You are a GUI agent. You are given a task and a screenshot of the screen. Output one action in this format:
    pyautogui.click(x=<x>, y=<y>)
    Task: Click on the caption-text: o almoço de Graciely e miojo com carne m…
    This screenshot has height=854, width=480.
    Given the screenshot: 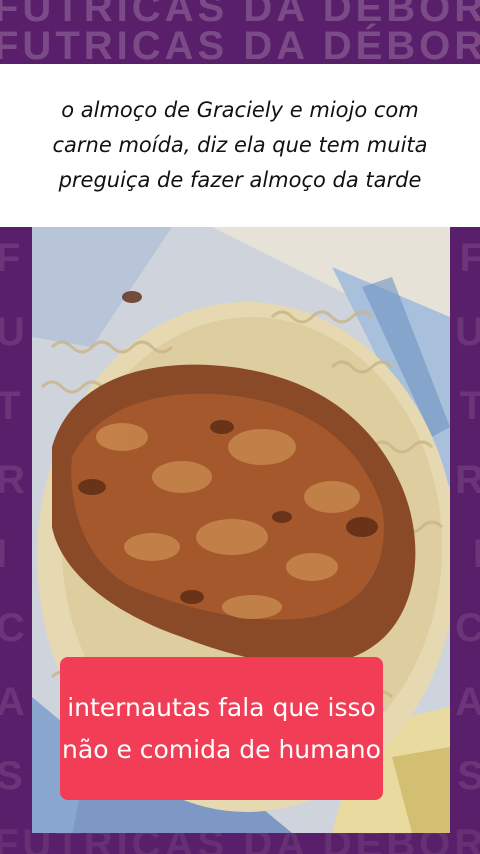 What is the action you would take?
    pyautogui.click(x=240, y=145)
    